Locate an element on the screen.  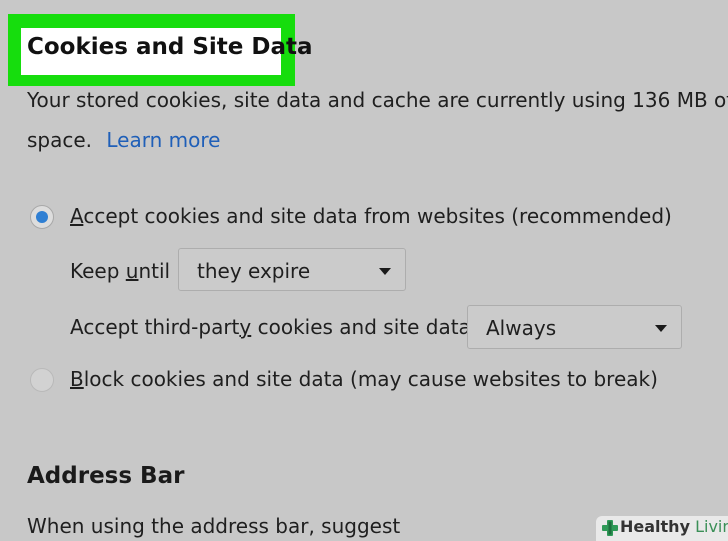
keep-until-dropdown: they expire is located at coordinates (292, 269).